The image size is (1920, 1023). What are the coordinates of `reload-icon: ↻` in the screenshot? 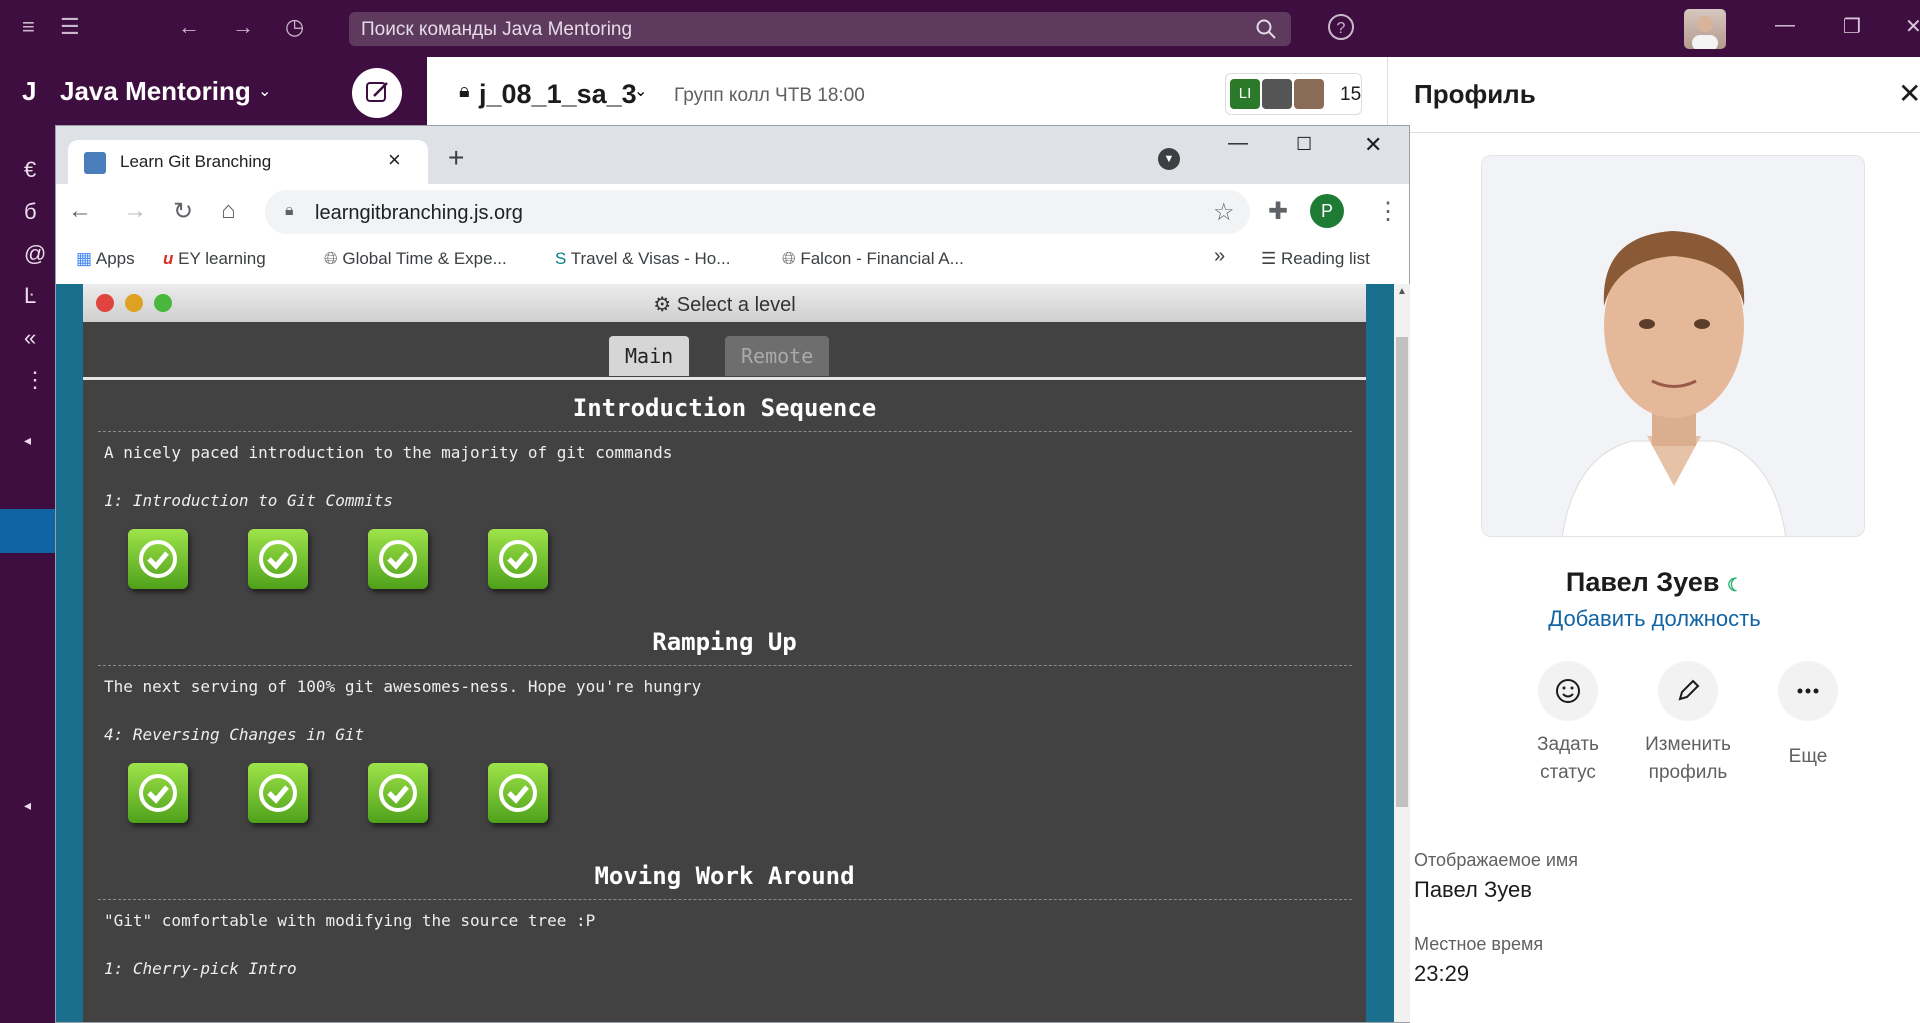 It's located at (183, 211).